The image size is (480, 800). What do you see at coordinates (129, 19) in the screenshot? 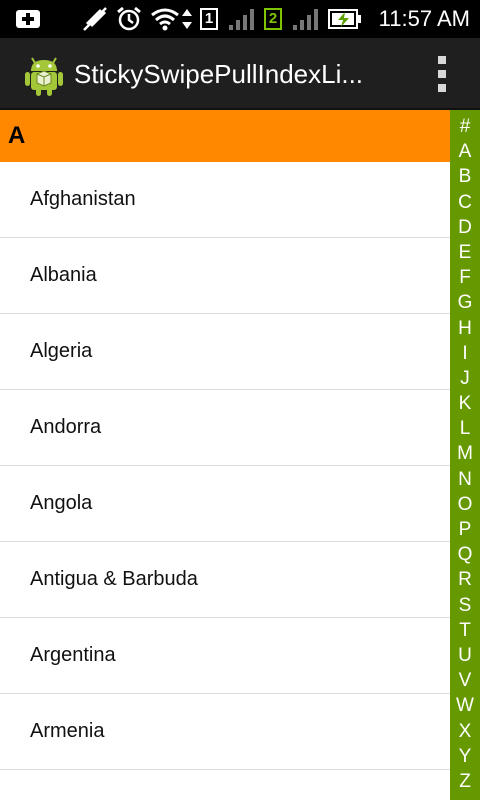
I see `alarm-icon` at bounding box center [129, 19].